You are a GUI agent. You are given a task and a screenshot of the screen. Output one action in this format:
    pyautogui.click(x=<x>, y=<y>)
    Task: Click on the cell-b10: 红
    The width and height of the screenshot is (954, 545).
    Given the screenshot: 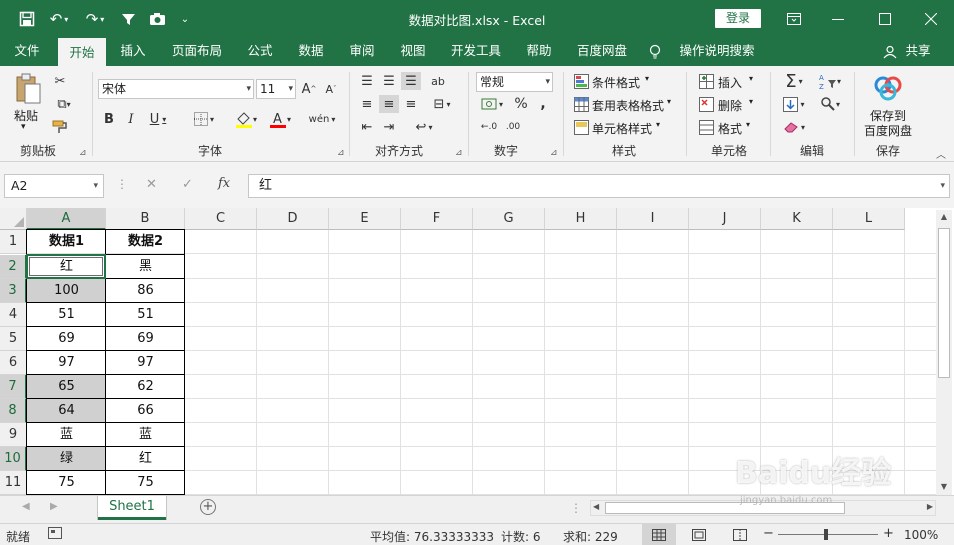 What is the action you would take?
    pyautogui.click(x=145, y=459)
    